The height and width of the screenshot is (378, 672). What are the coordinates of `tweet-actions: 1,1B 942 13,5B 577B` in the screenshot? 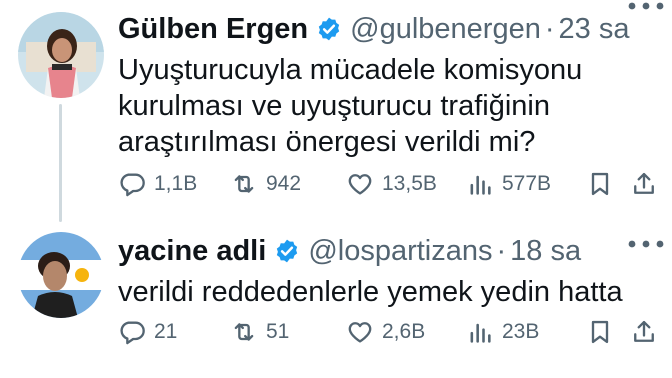 It's located at (392, 184).